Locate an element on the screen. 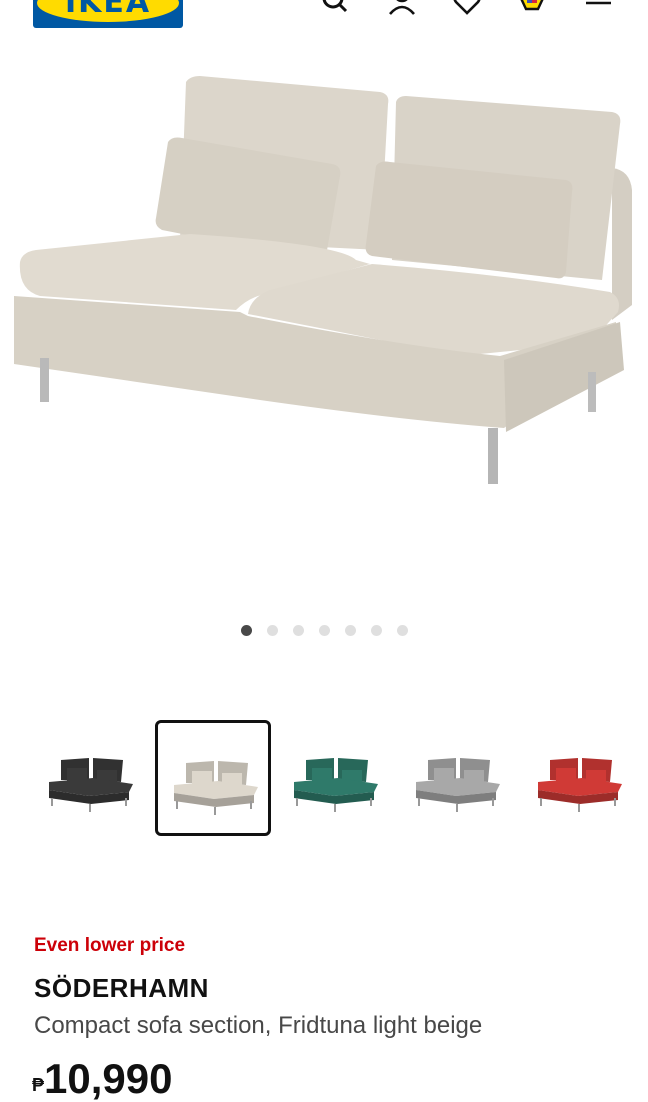 The height and width of the screenshot is (1102, 648). product-price: ₱10,990 is located at coordinates (102, 1079).